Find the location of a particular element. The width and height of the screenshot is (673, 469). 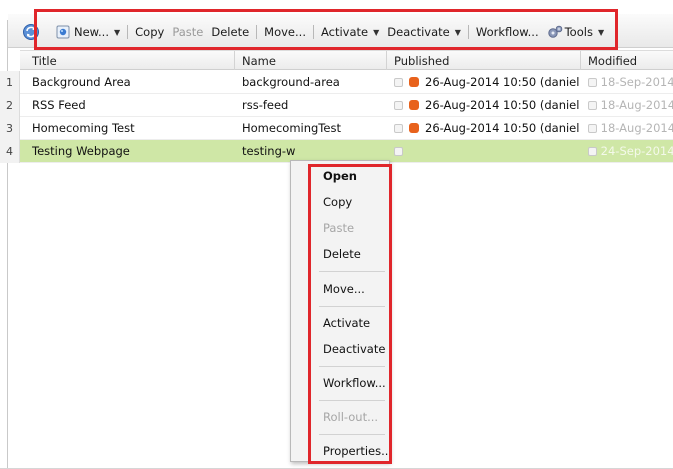

context-menu-highlight-box is located at coordinates (350, 314).